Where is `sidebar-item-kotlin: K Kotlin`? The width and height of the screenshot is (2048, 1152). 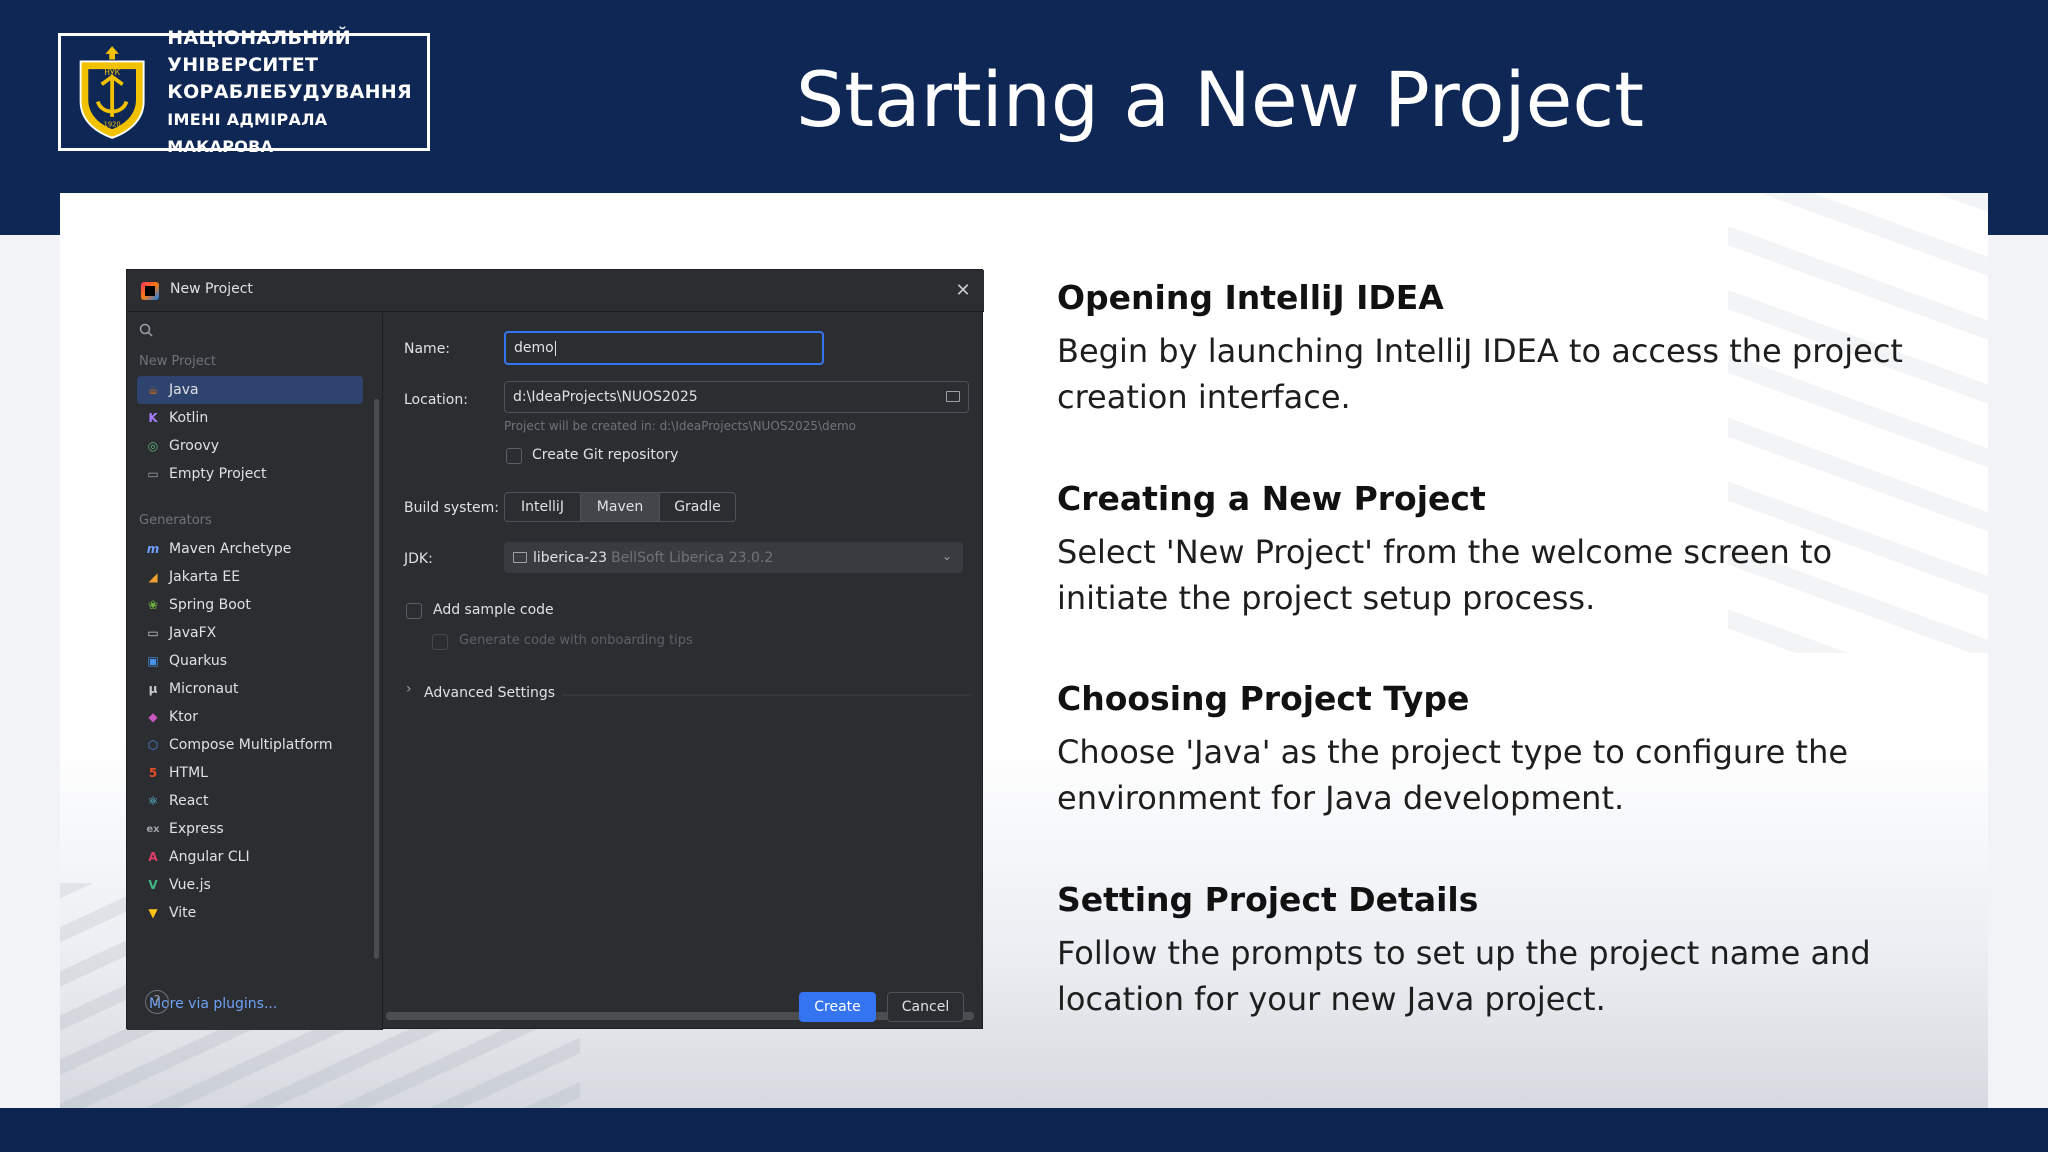
sidebar-item-kotlin: K Kotlin is located at coordinates (250, 418).